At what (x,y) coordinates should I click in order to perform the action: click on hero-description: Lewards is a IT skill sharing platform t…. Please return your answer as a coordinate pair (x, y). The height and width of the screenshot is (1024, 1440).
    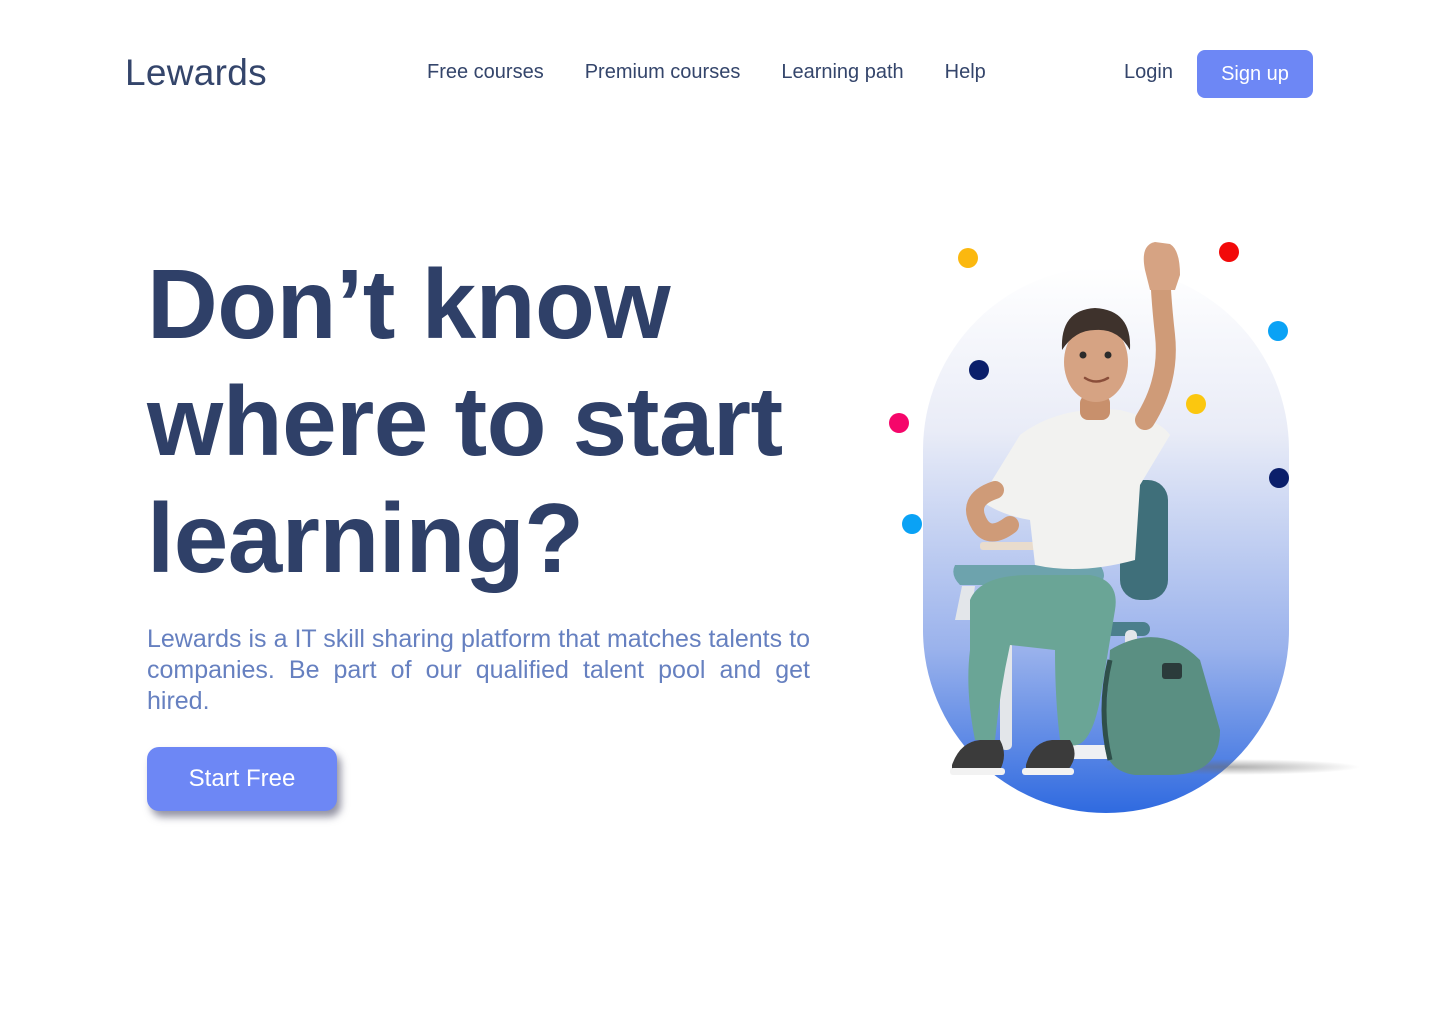
    Looking at the image, I should click on (478, 670).